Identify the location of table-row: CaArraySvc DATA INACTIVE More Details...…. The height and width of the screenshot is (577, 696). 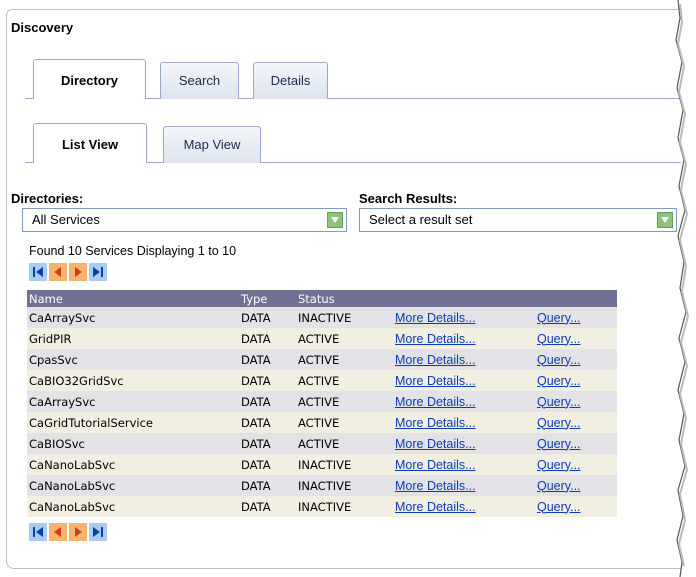
(322, 317).